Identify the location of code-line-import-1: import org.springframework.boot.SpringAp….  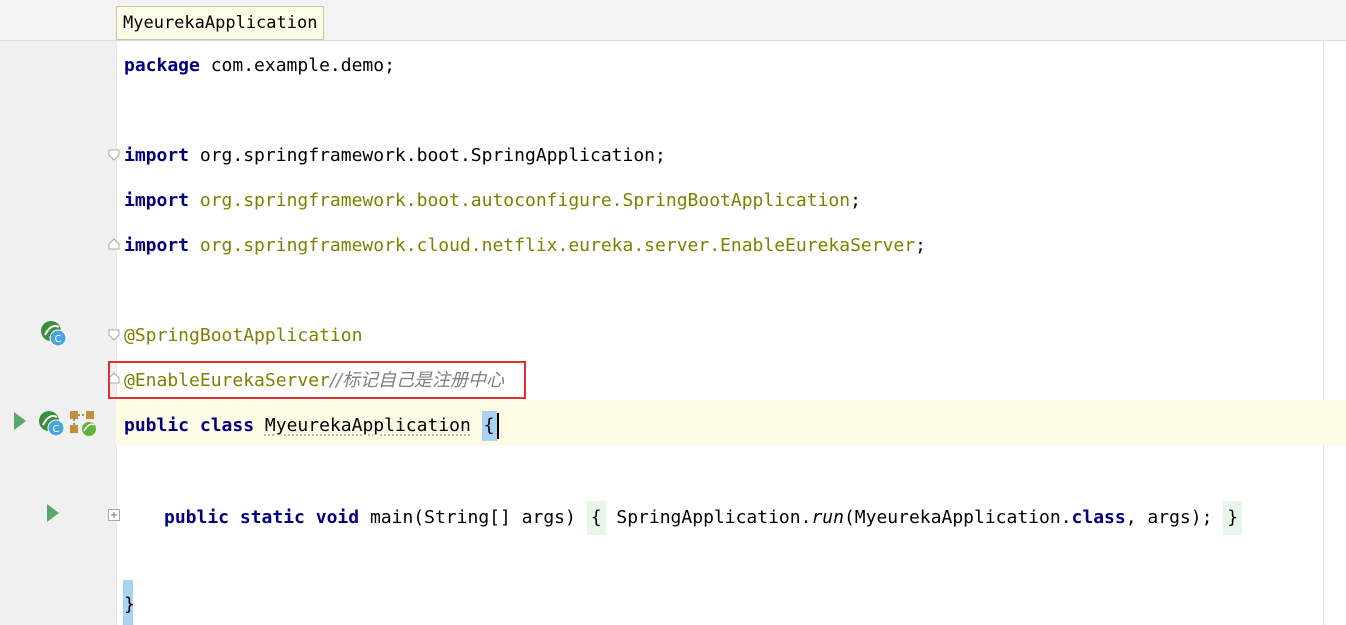
(395, 156).